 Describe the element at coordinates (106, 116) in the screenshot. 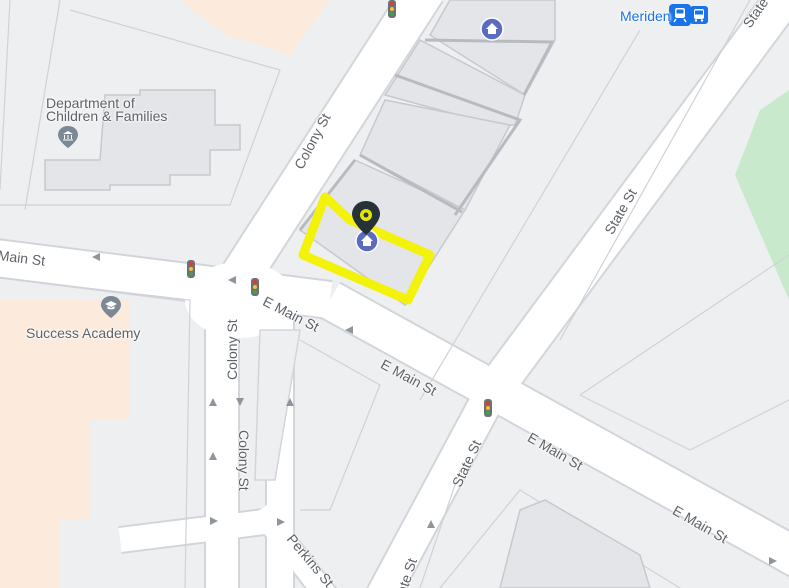

I see `poi-label-dcf-line2: Children & Families` at that location.